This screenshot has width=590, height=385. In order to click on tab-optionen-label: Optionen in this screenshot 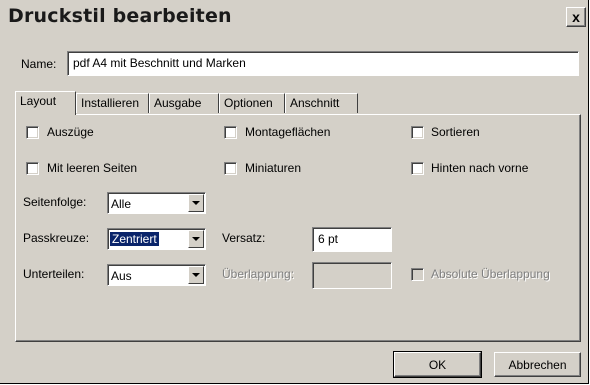, I will do `click(248, 103)`.